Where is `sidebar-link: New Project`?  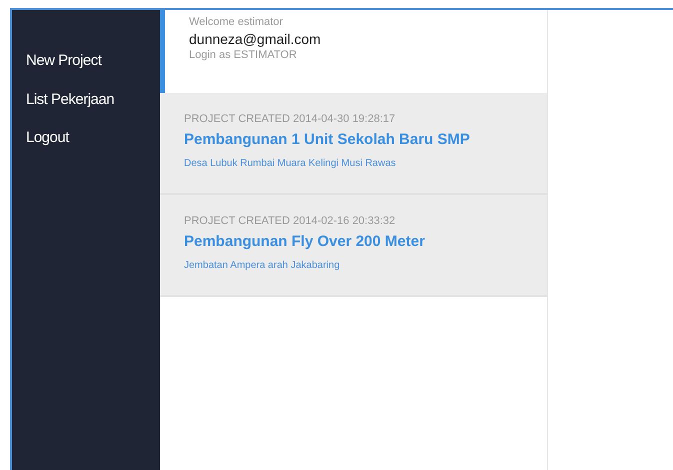 sidebar-link: New Project is located at coordinates (57, 61).